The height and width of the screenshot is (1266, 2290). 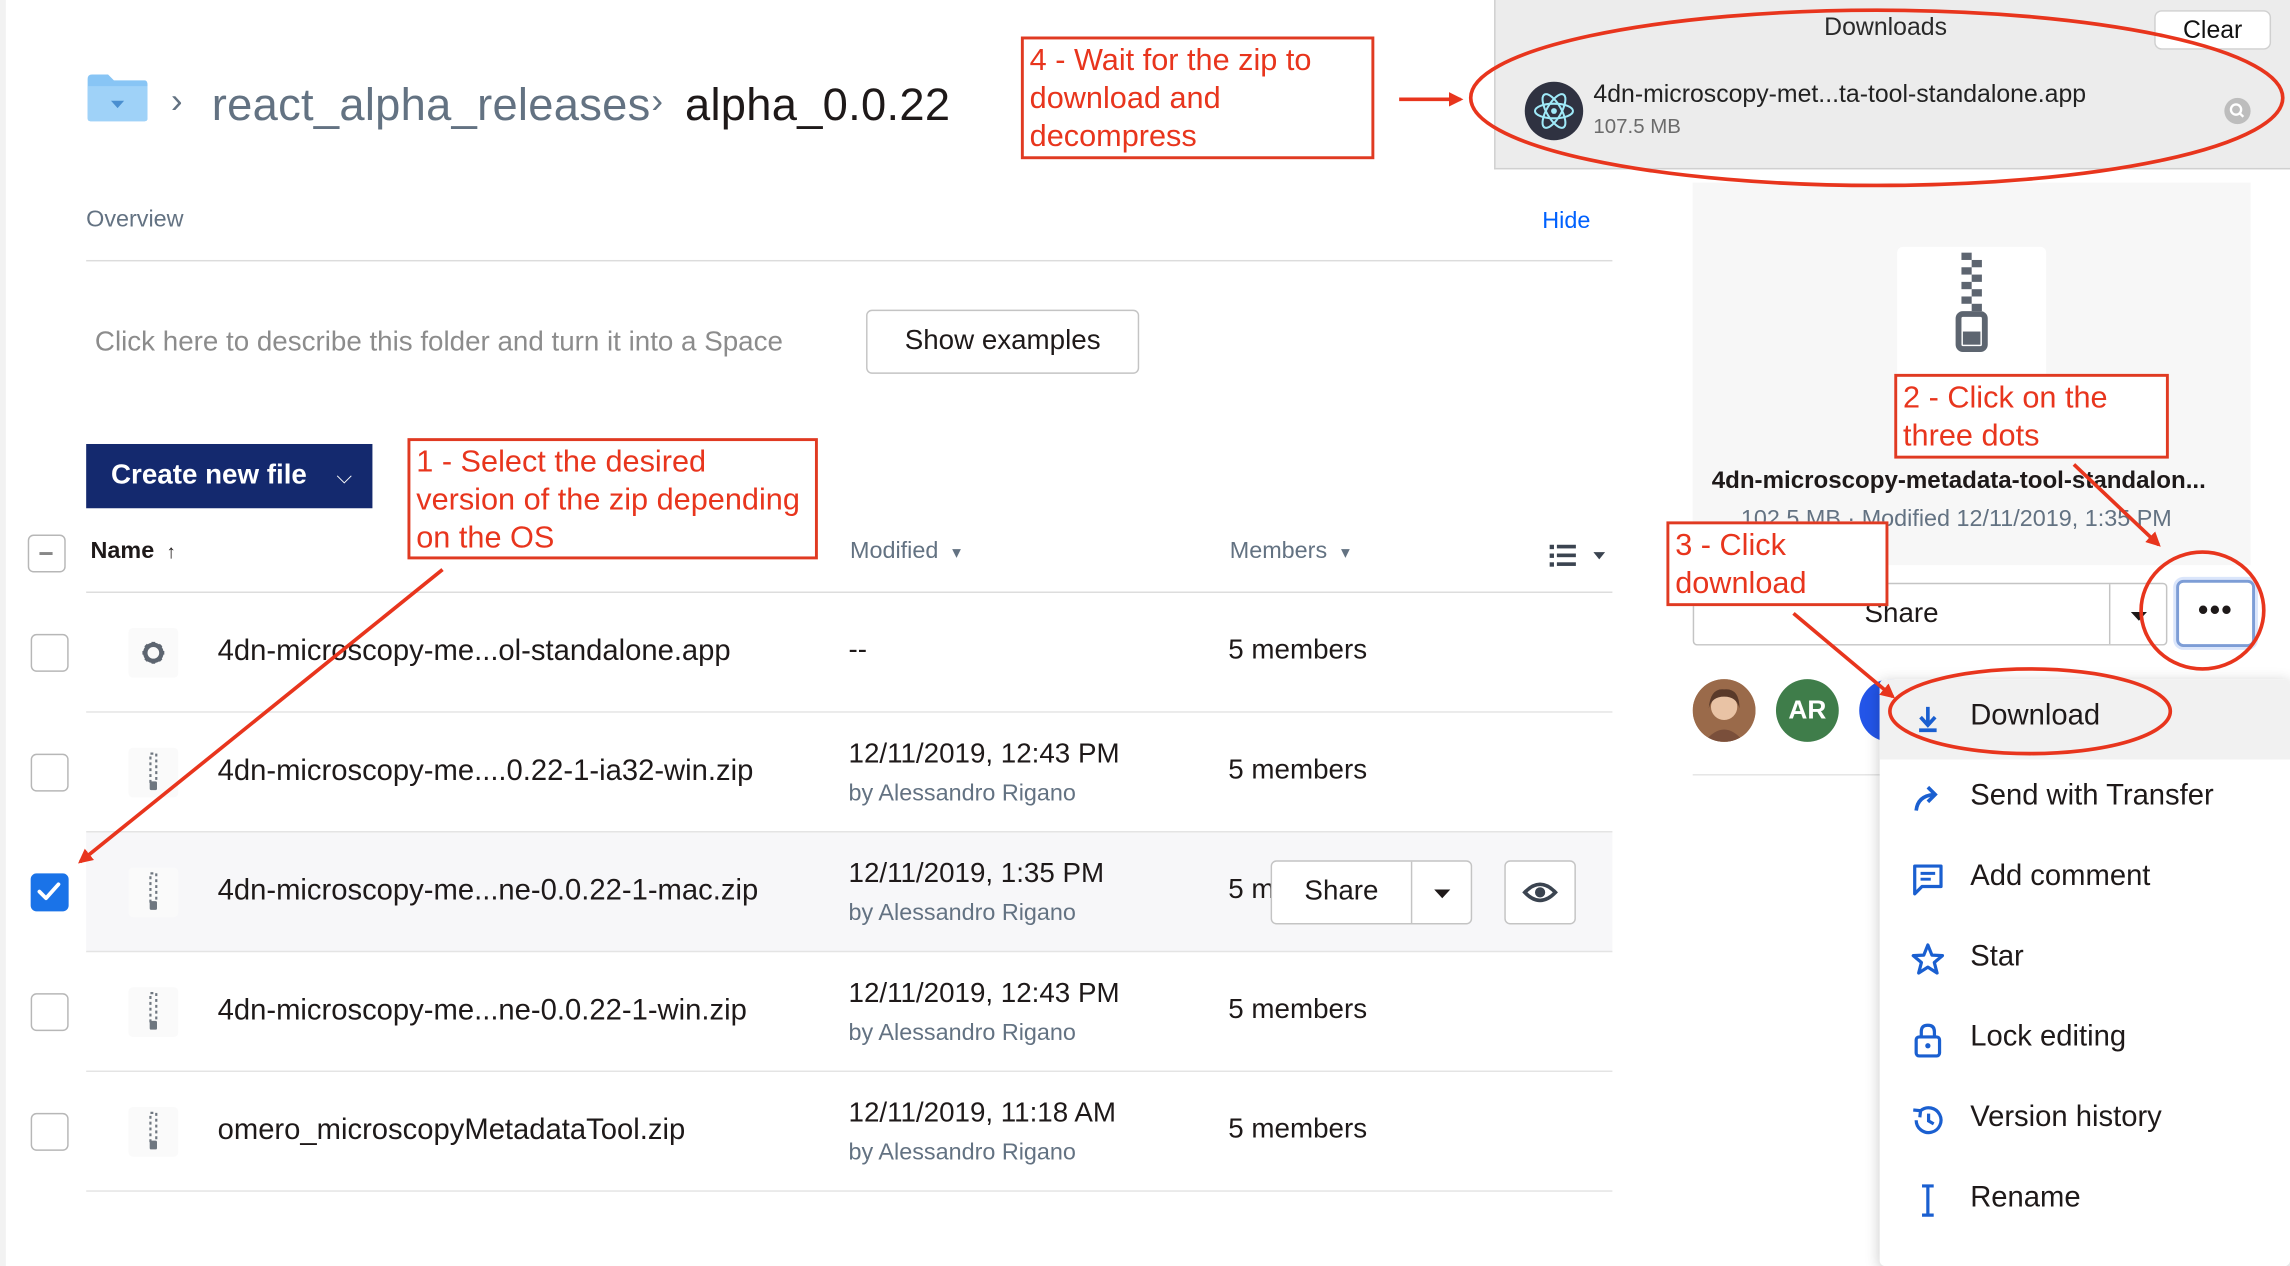 What do you see at coordinates (2025, 1197) in the screenshot?
I see `menu-item-label: Rename` at bounding box center [2025, 1197].